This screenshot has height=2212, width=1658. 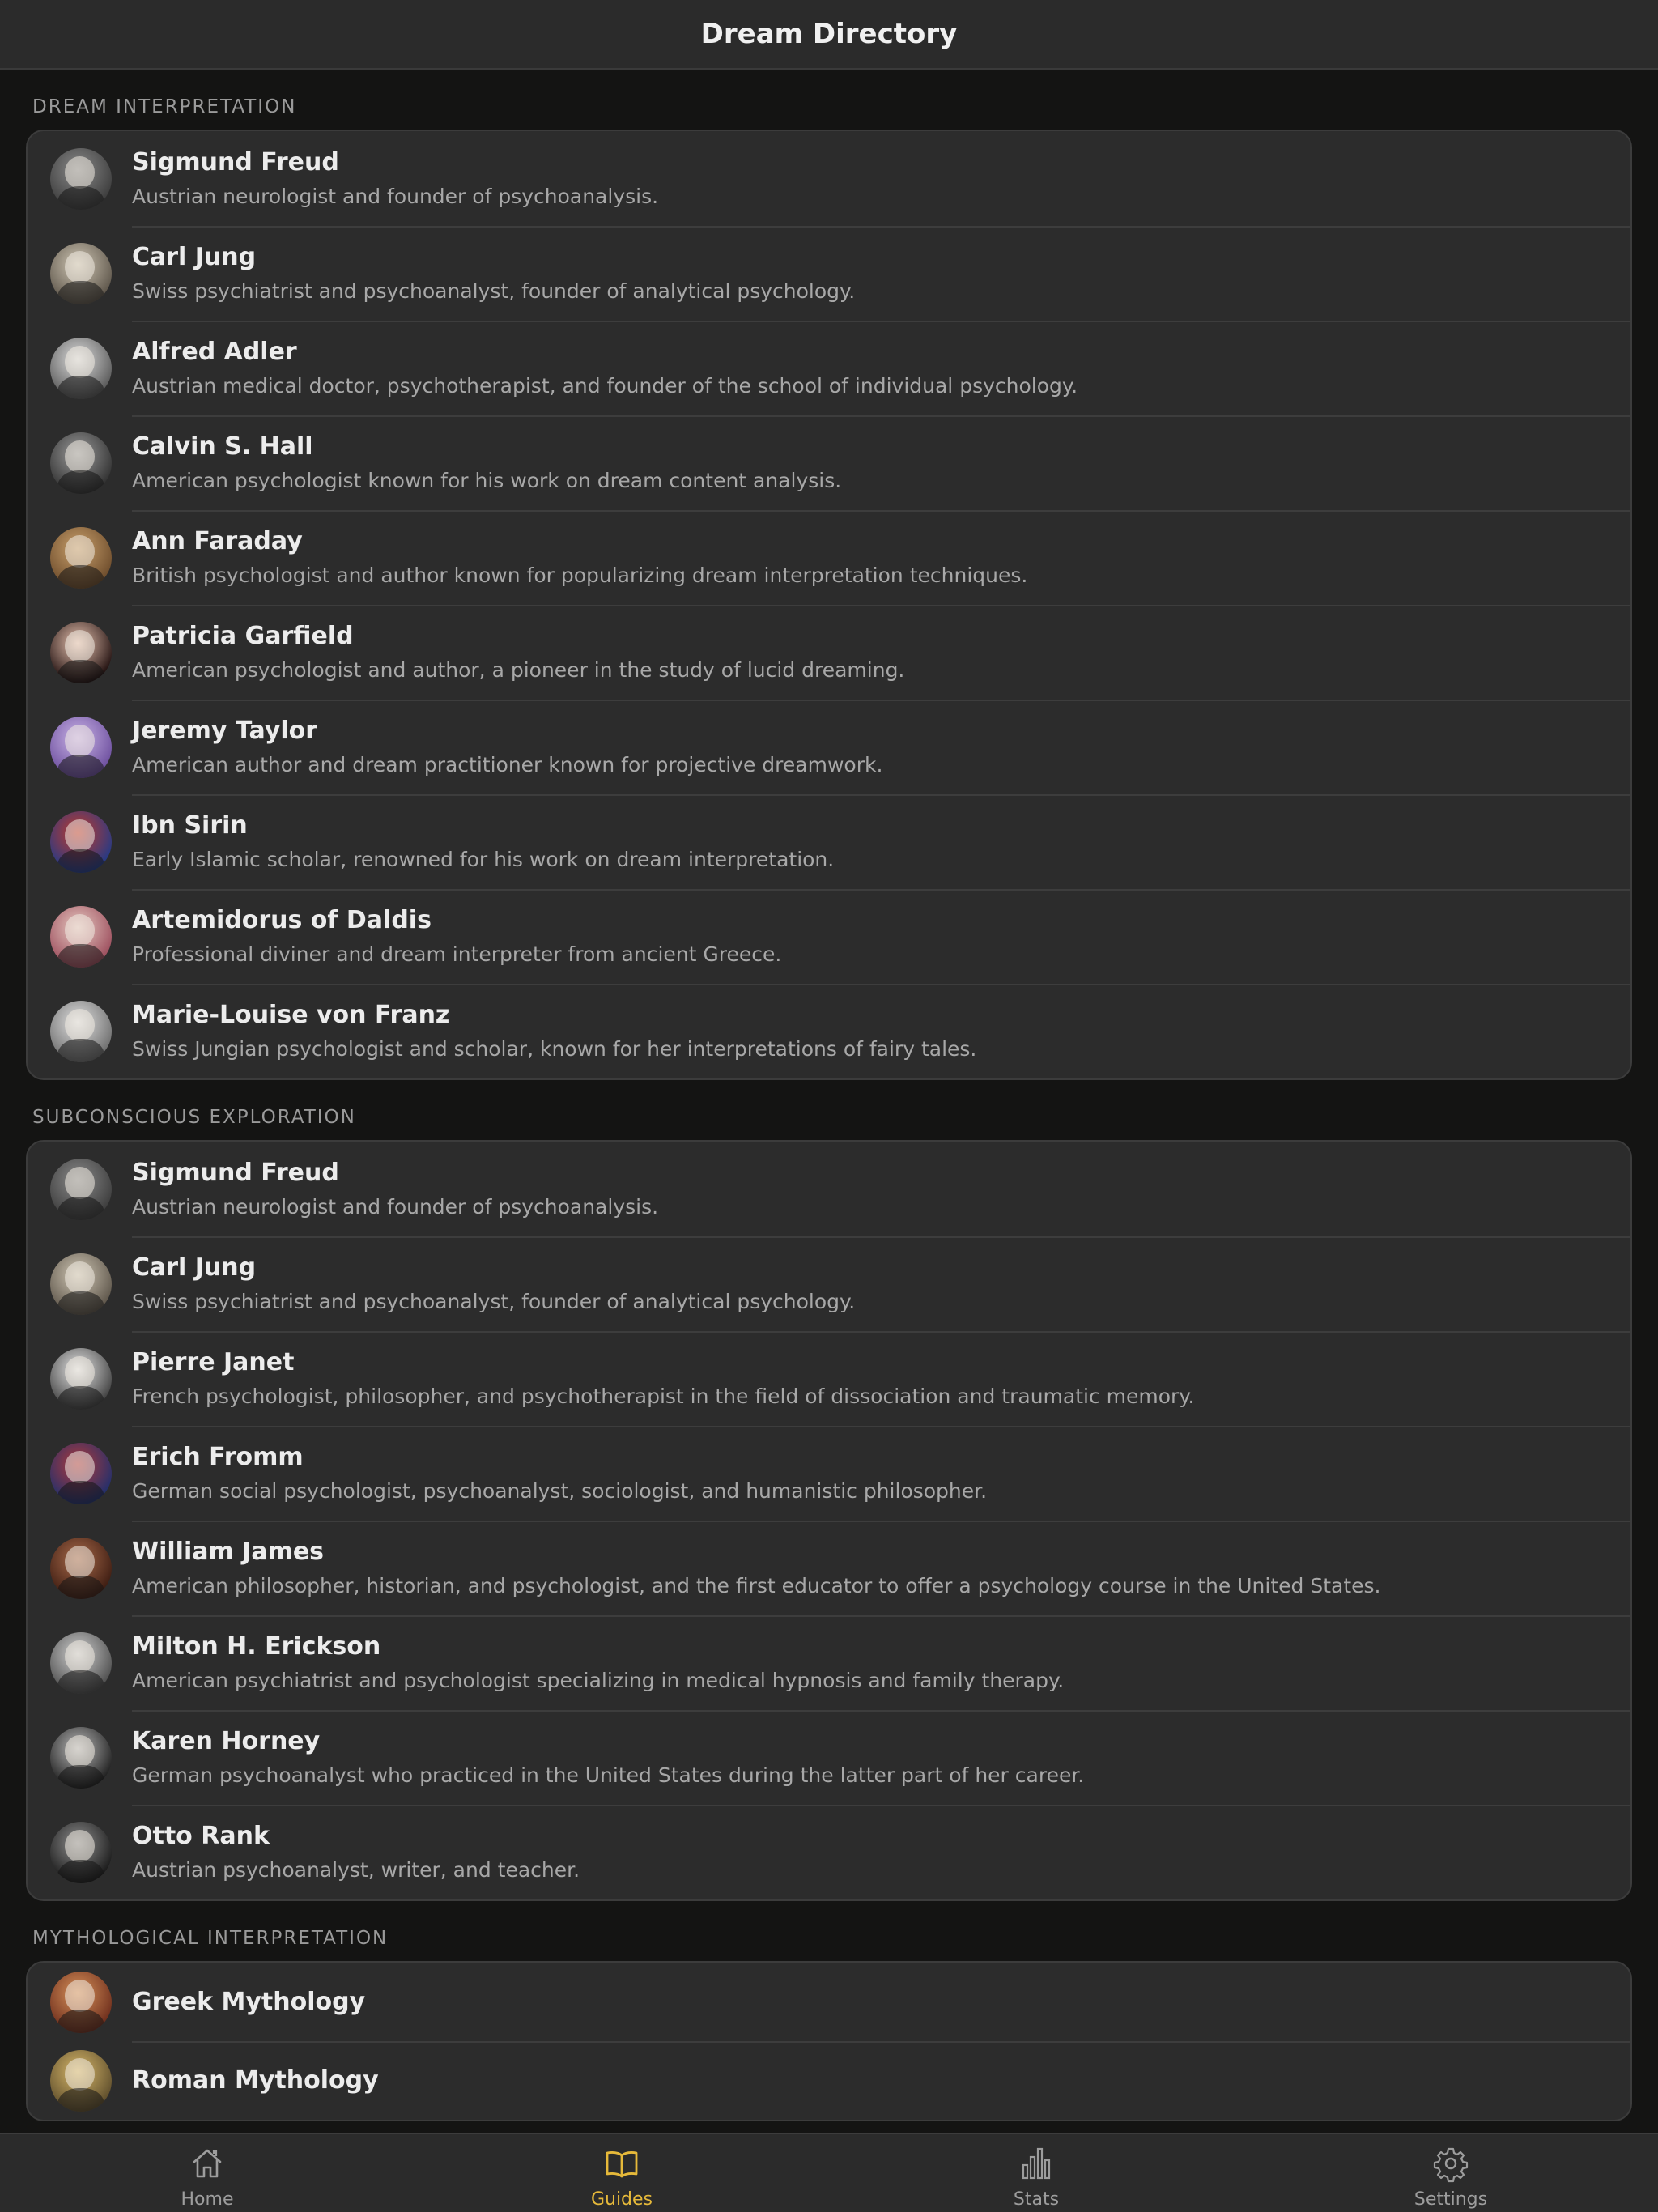 What do you see at coordinates (210, 1939) in the screenshot?
I see `section-header-mythological-interpretation: MYTHOLOGICAL INTERPRETATION` at bounding box center [210, 1939].